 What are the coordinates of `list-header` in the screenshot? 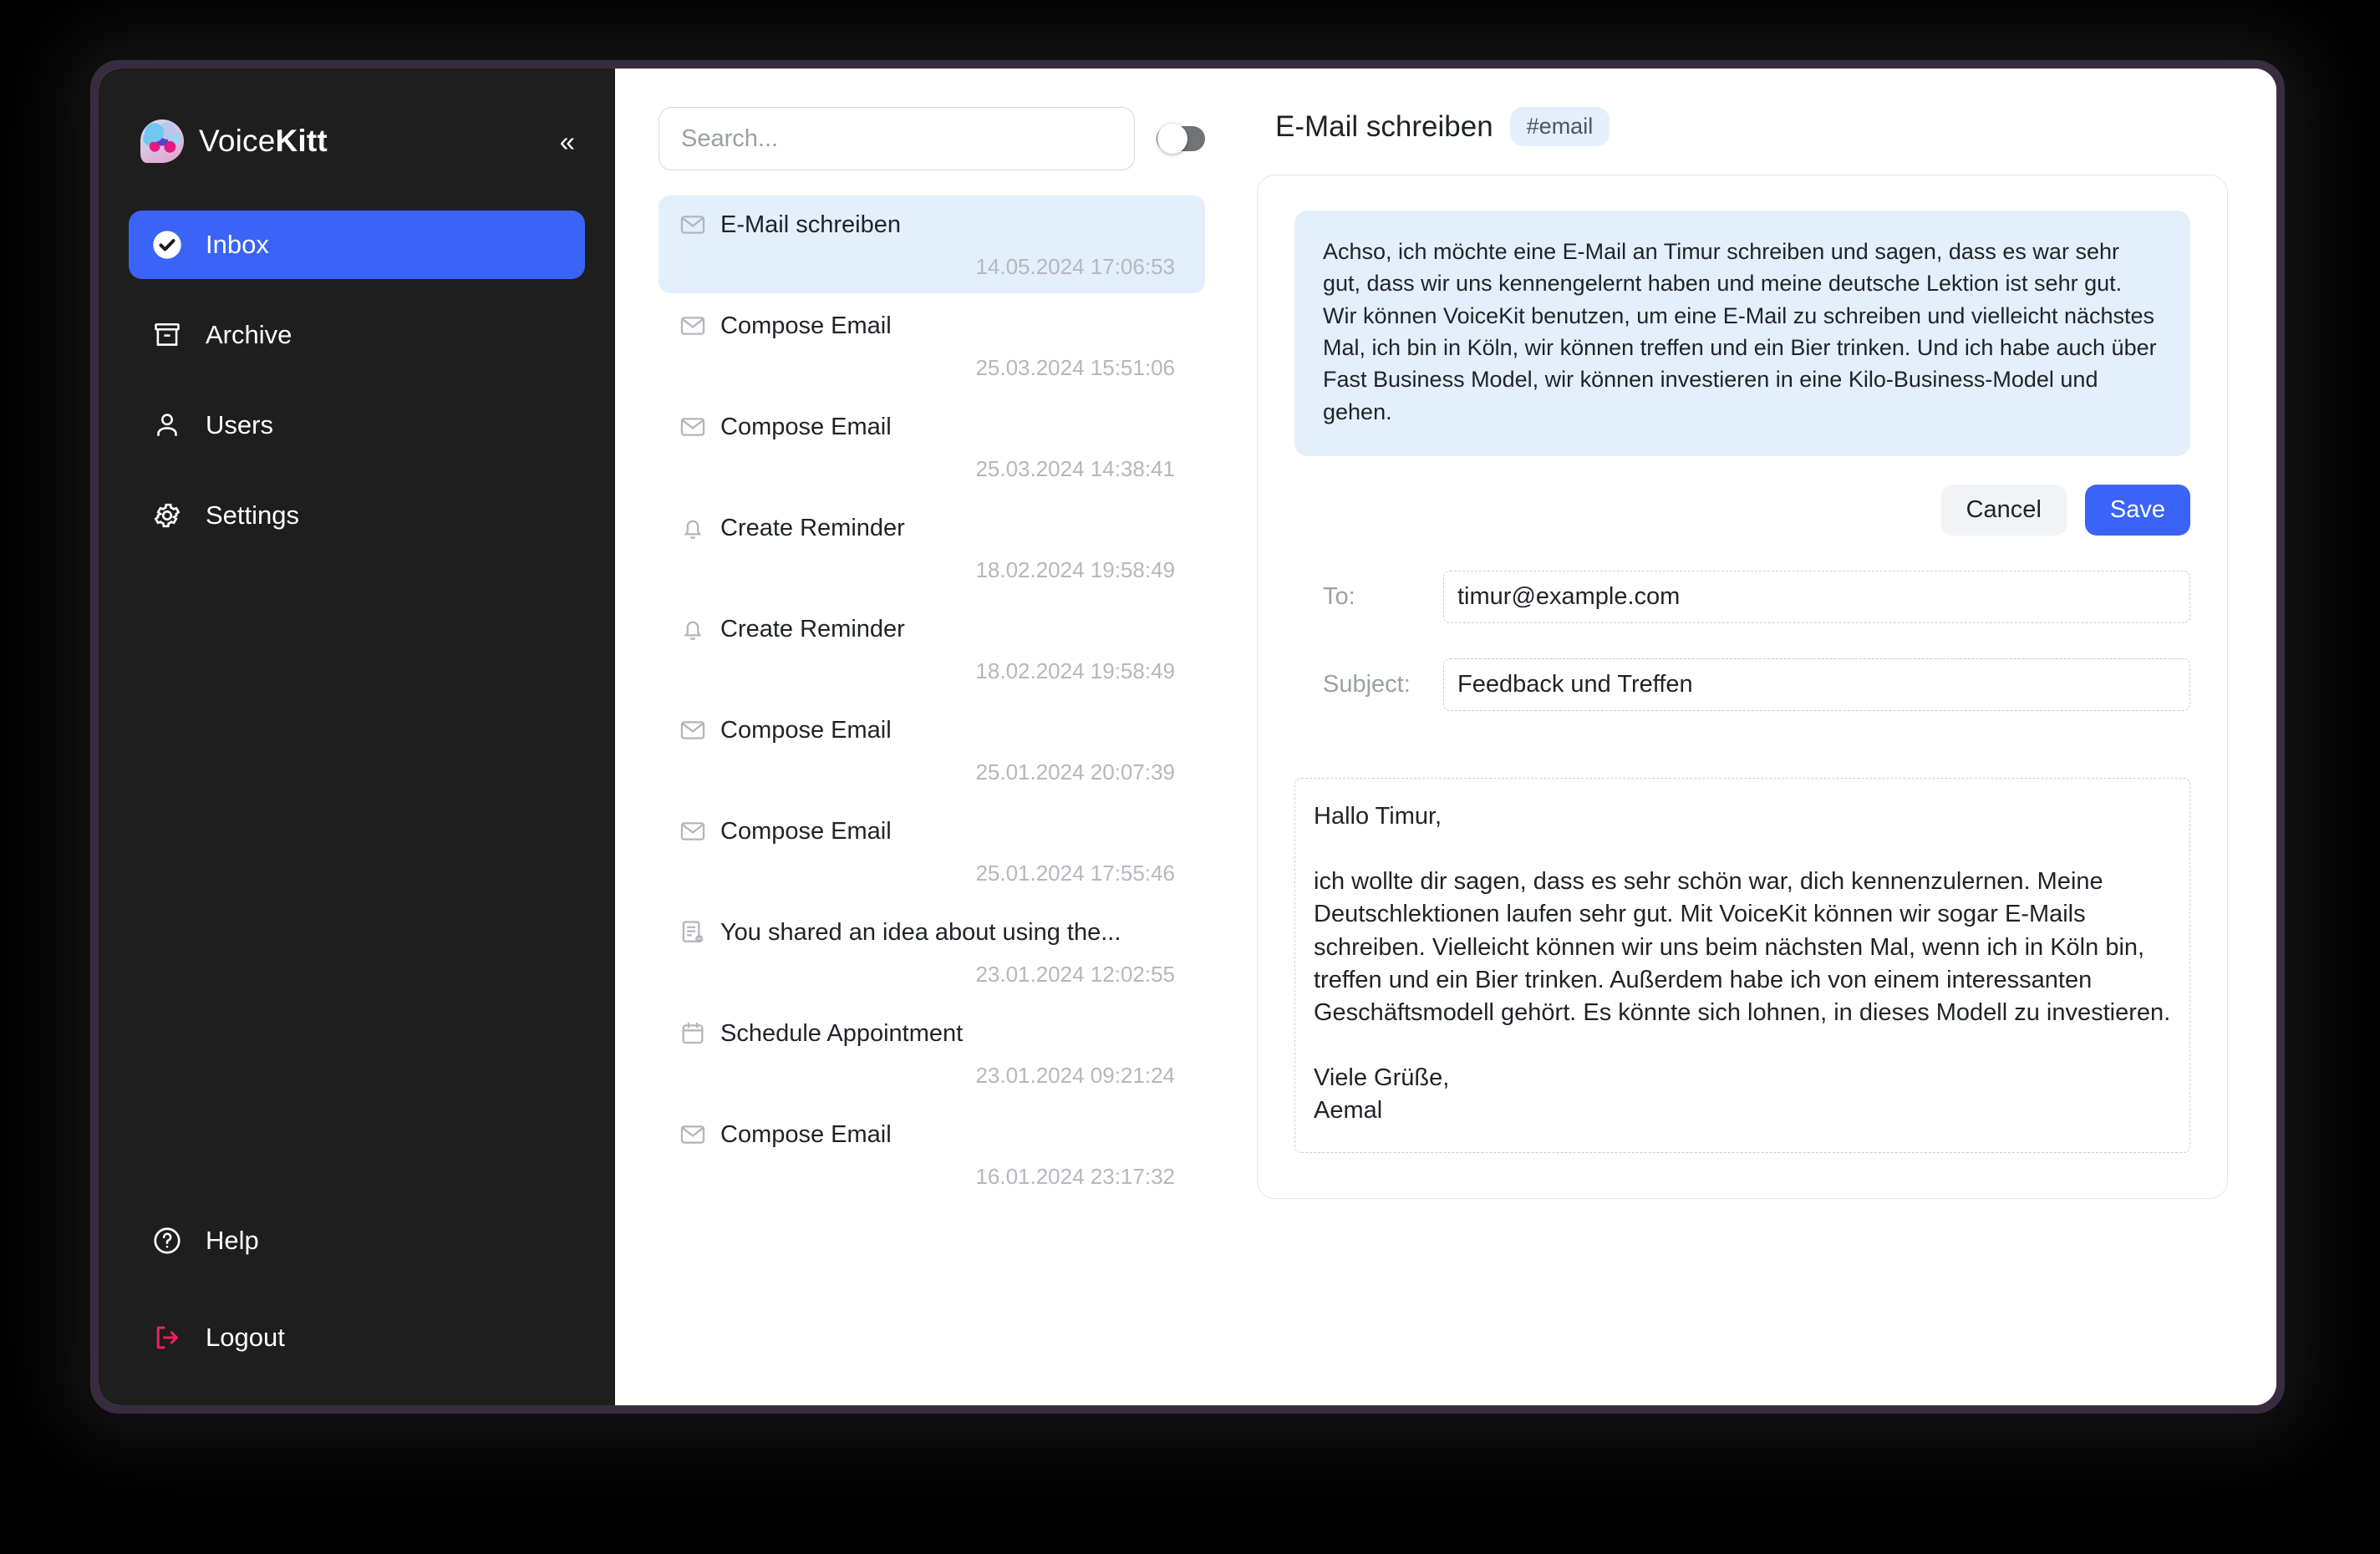 It's located at (932, 138).